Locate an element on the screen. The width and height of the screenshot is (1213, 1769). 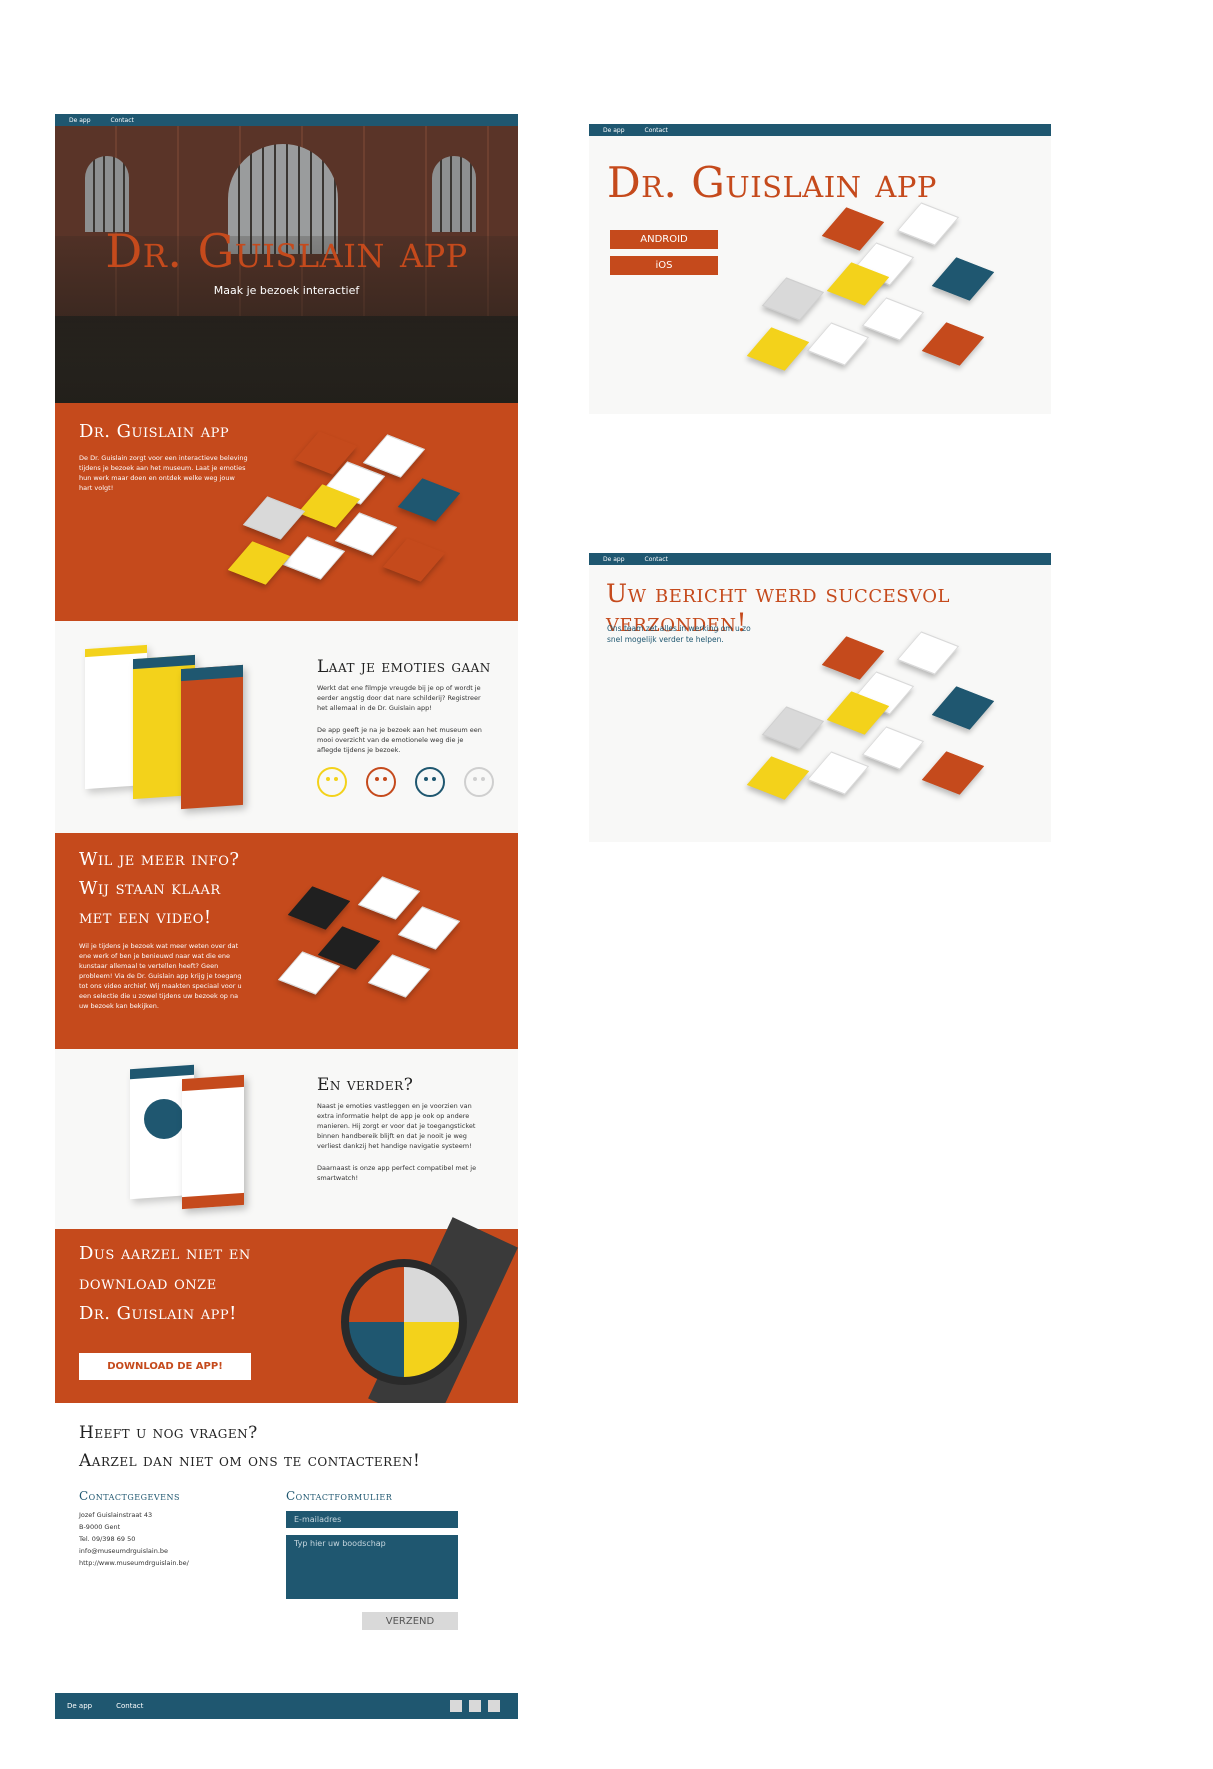
video-title-line-1: Wil je meer info? is located at coordinates (159, 859).